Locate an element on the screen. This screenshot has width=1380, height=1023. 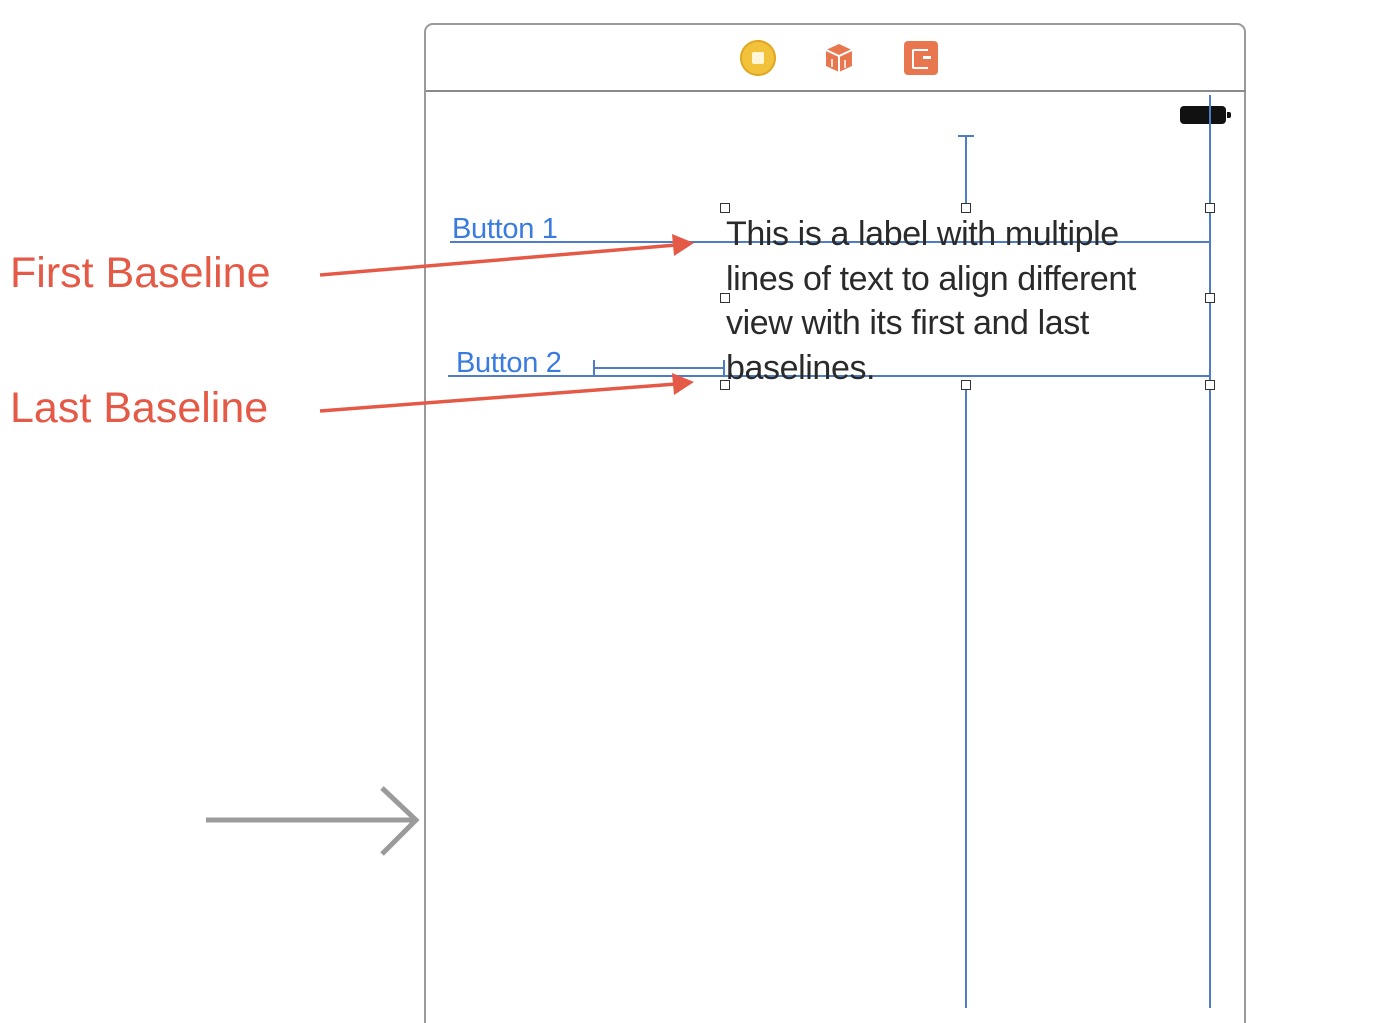
resize-handle-bottom-left is located at coordinates (725, 385).